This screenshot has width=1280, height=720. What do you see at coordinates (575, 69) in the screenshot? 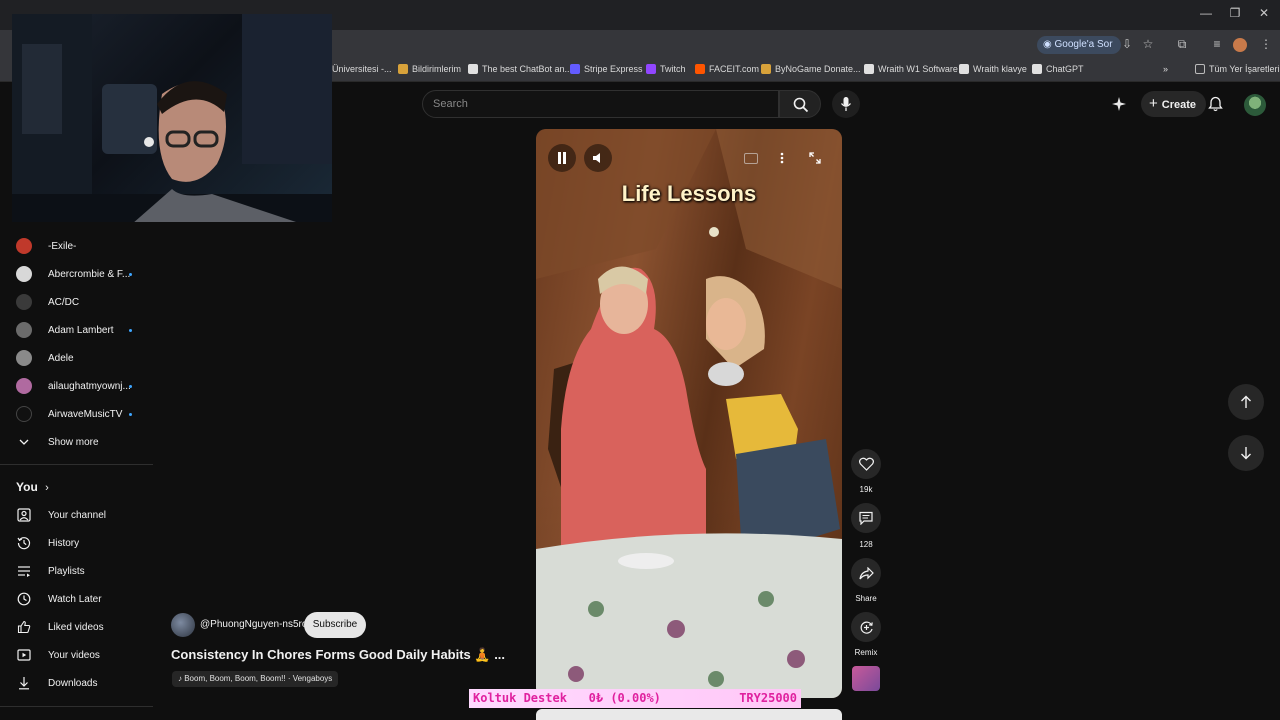
I see `stripe-icon` at bounding box center [575, 69].